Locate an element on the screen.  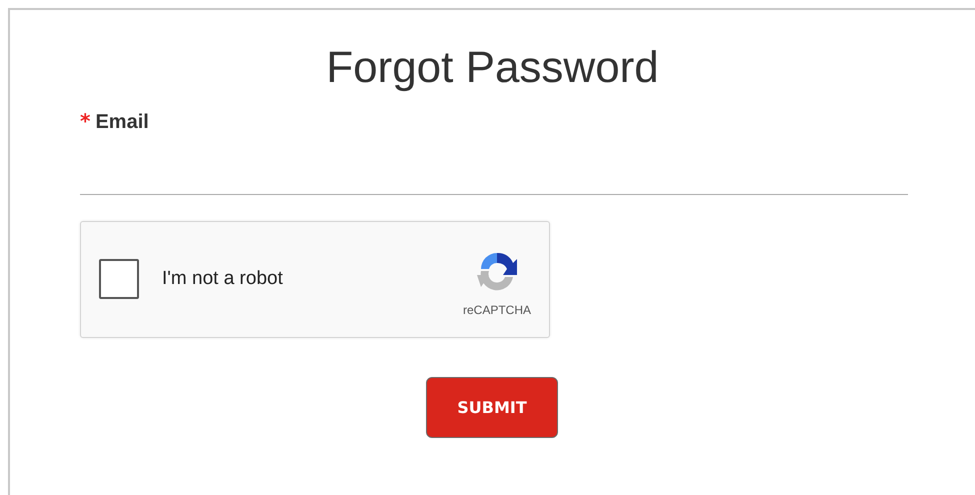
email-label: Email is located at coordinates (122, 122).